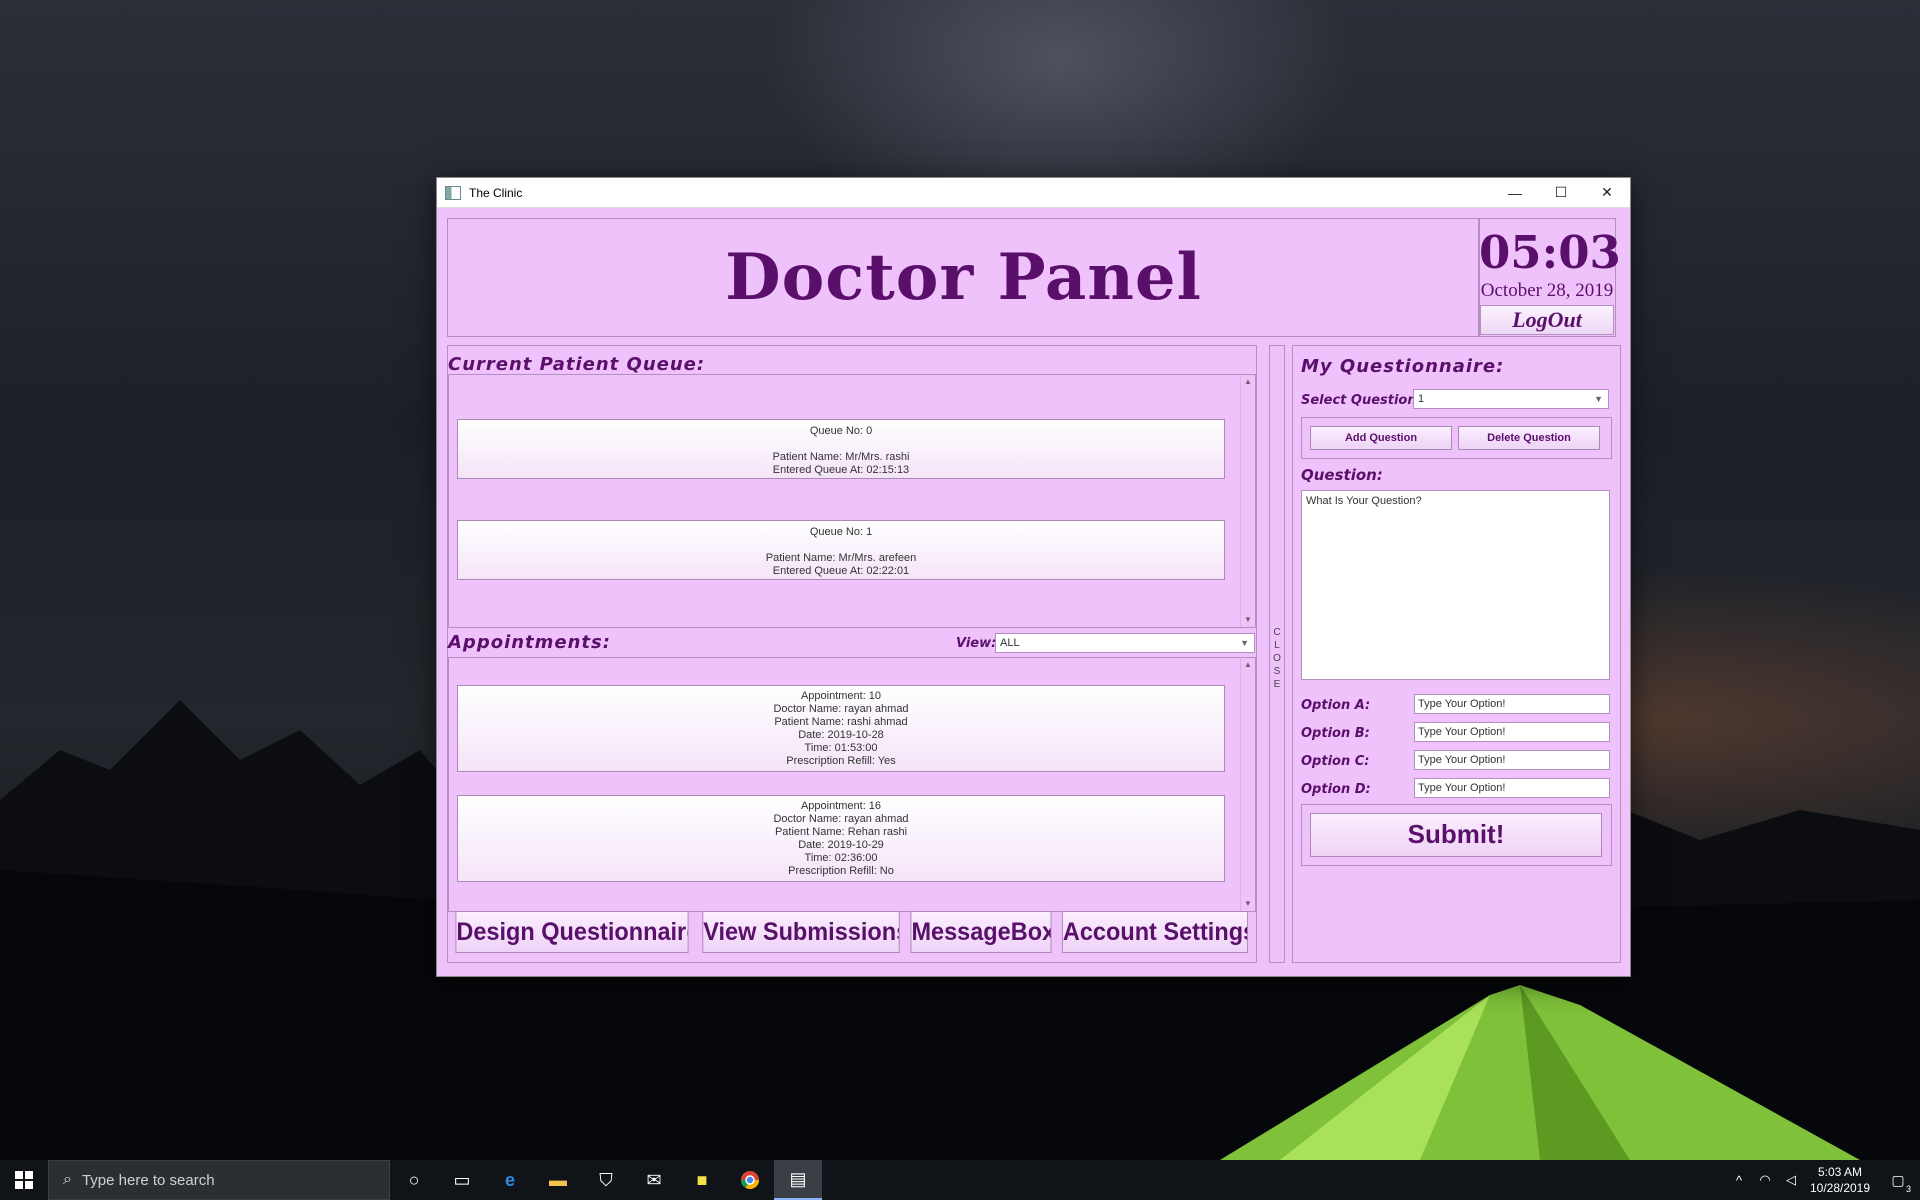 Image resolution: width=1920 pixels, height=1200 pixels. I want to click on close-panel-strip: C L O S E, so click(1277, 654).